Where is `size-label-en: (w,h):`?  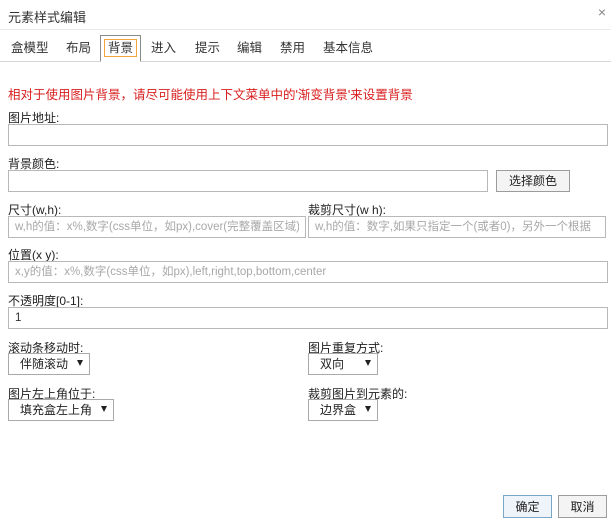 size-label-en: (w,h): is located at coordinates (47, 210).